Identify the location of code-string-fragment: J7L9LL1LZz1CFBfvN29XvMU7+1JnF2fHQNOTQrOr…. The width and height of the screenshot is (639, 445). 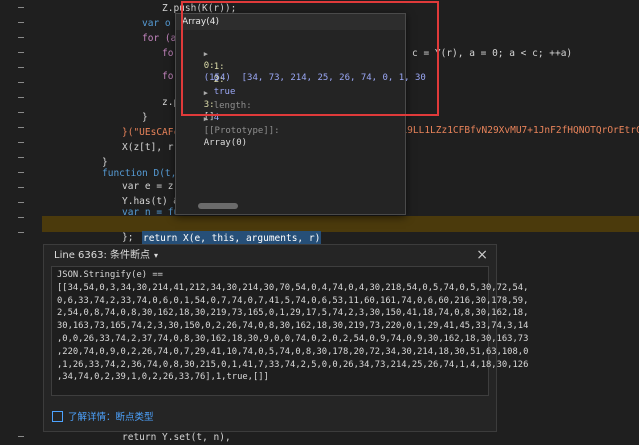
(514, 130).